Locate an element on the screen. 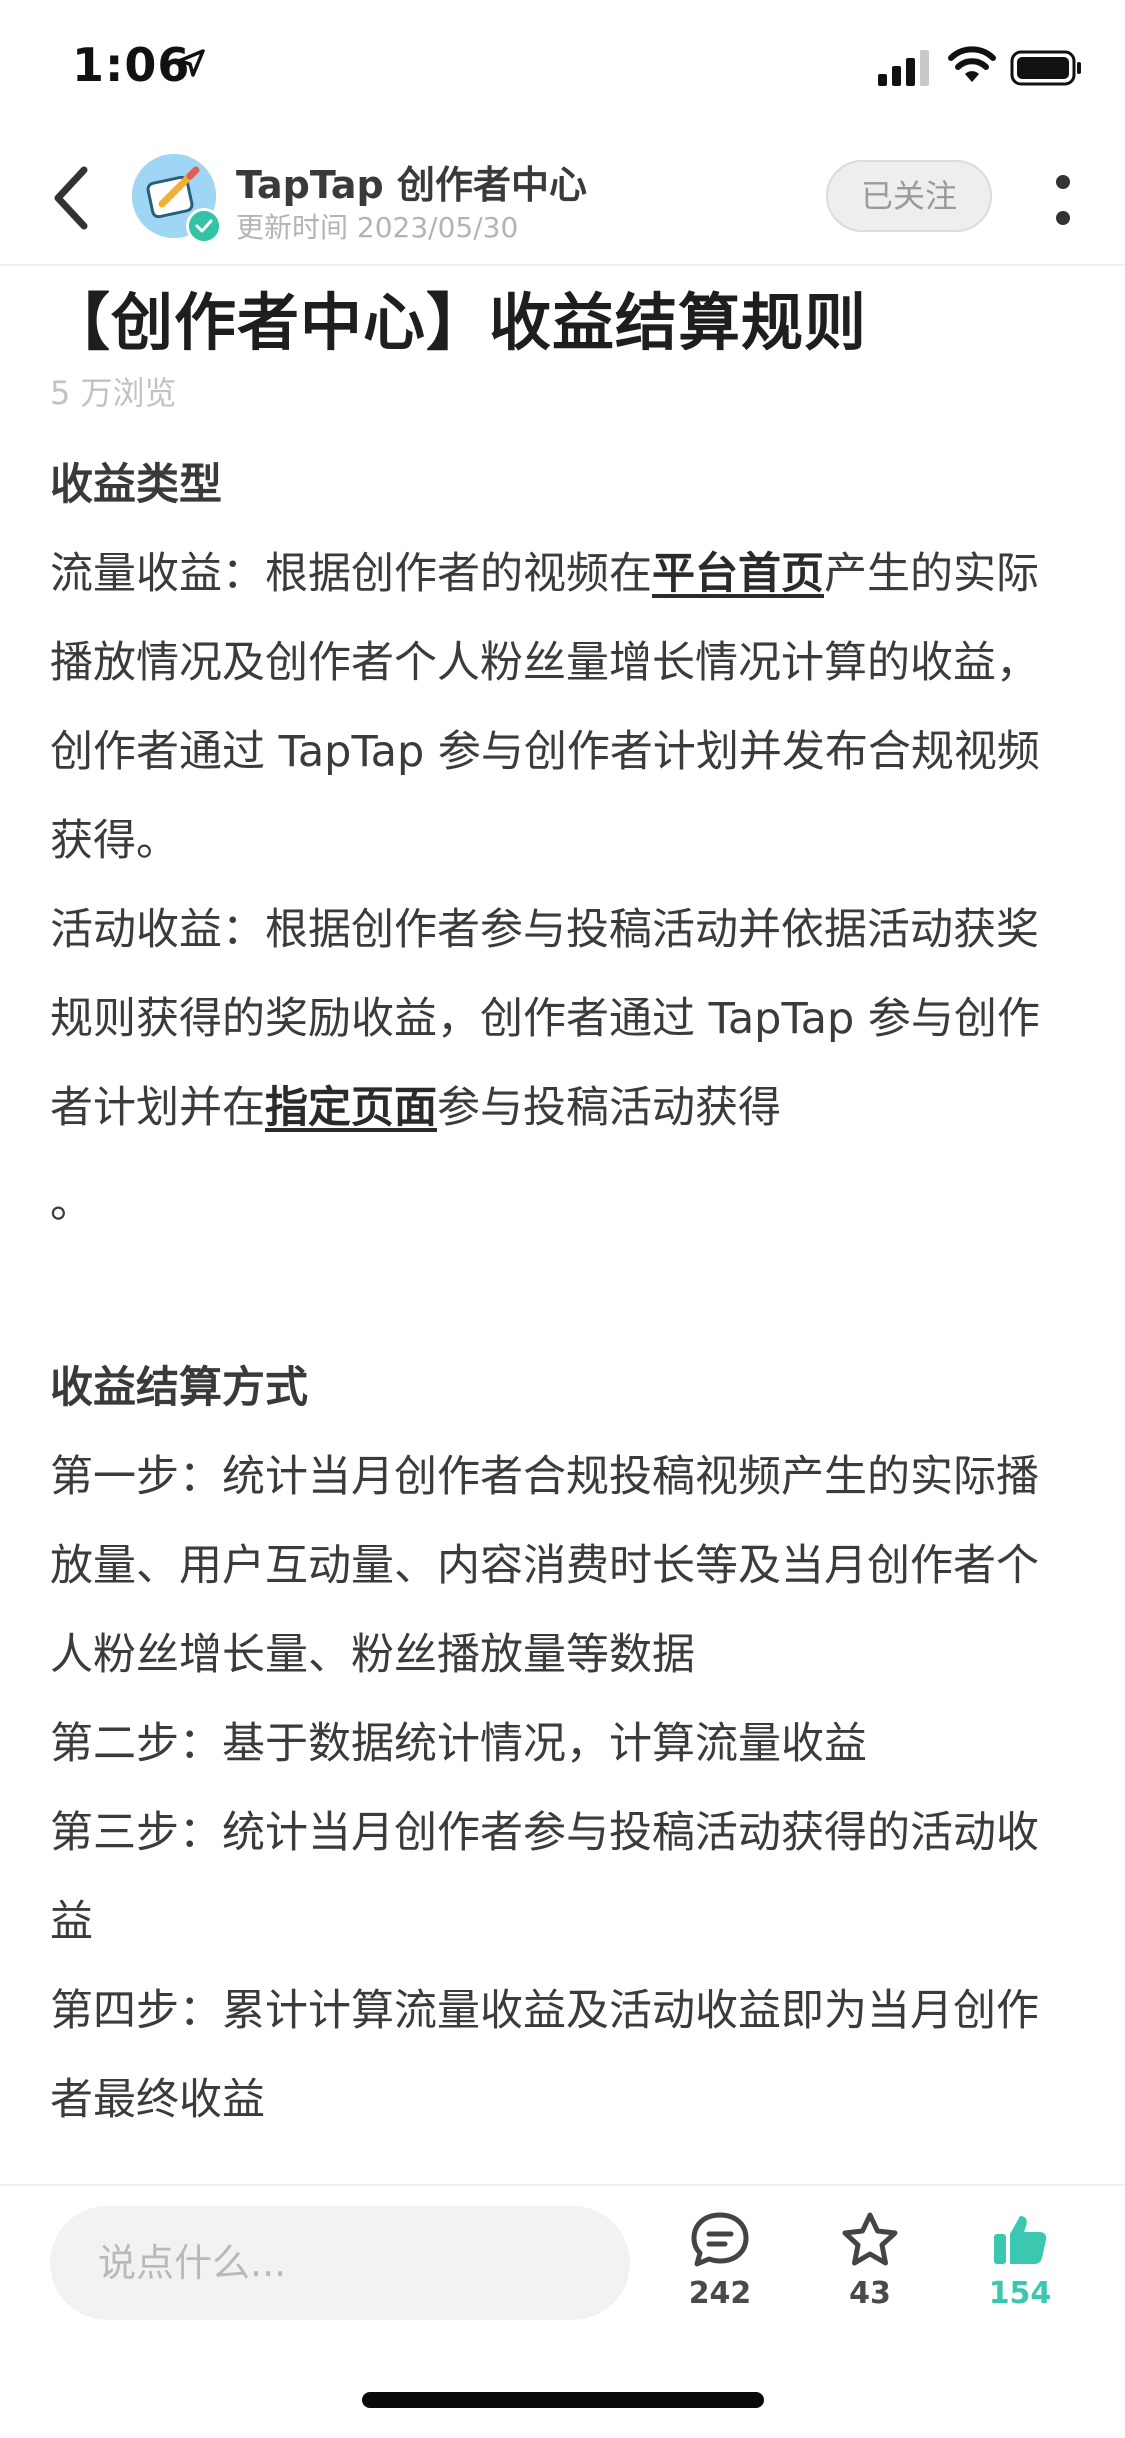 This screenshot has width=1125, height=2438. comment-button: 242 is located at coordinates (720, 2260).